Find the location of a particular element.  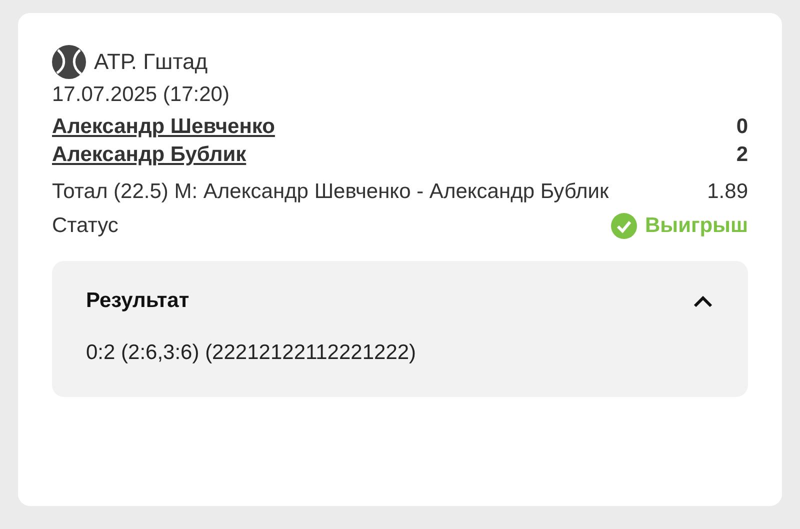

match-datetime: 17.07.2025 (17:20) is located at coordinates (141, 95).